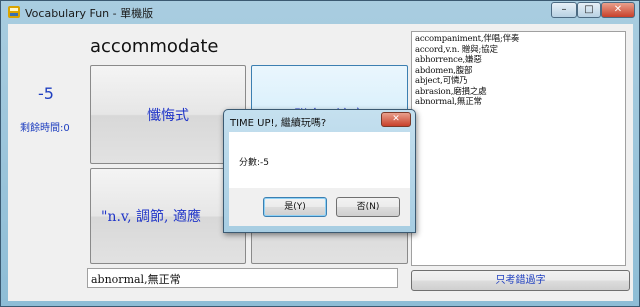 This screenshot has width=640, height=307. Describe the element at coordinates (396, 119) in the screenshot. I see `dialog-close-button: ✕` at that location.